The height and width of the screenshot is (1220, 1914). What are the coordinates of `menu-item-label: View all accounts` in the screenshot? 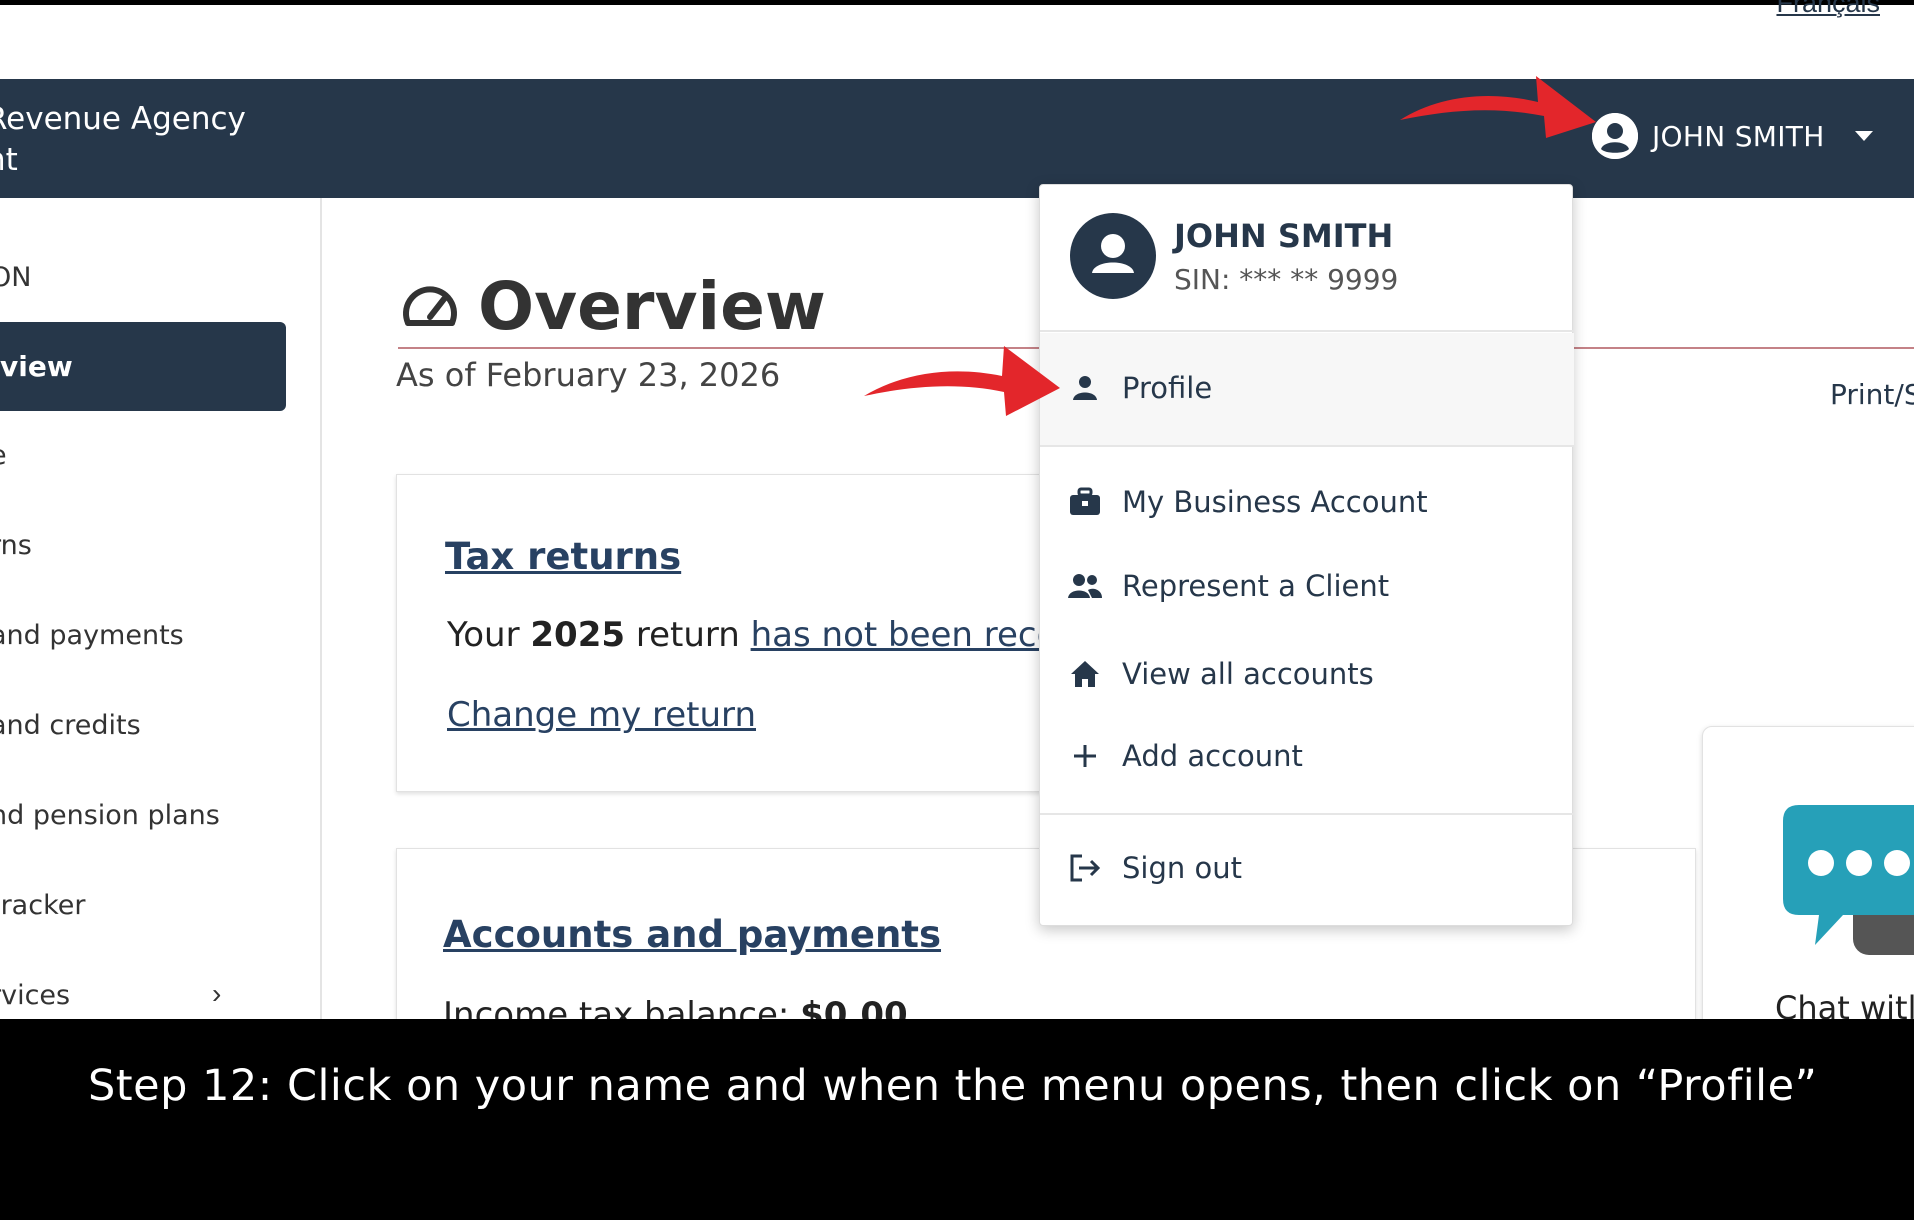 It's located at (1248, 674).